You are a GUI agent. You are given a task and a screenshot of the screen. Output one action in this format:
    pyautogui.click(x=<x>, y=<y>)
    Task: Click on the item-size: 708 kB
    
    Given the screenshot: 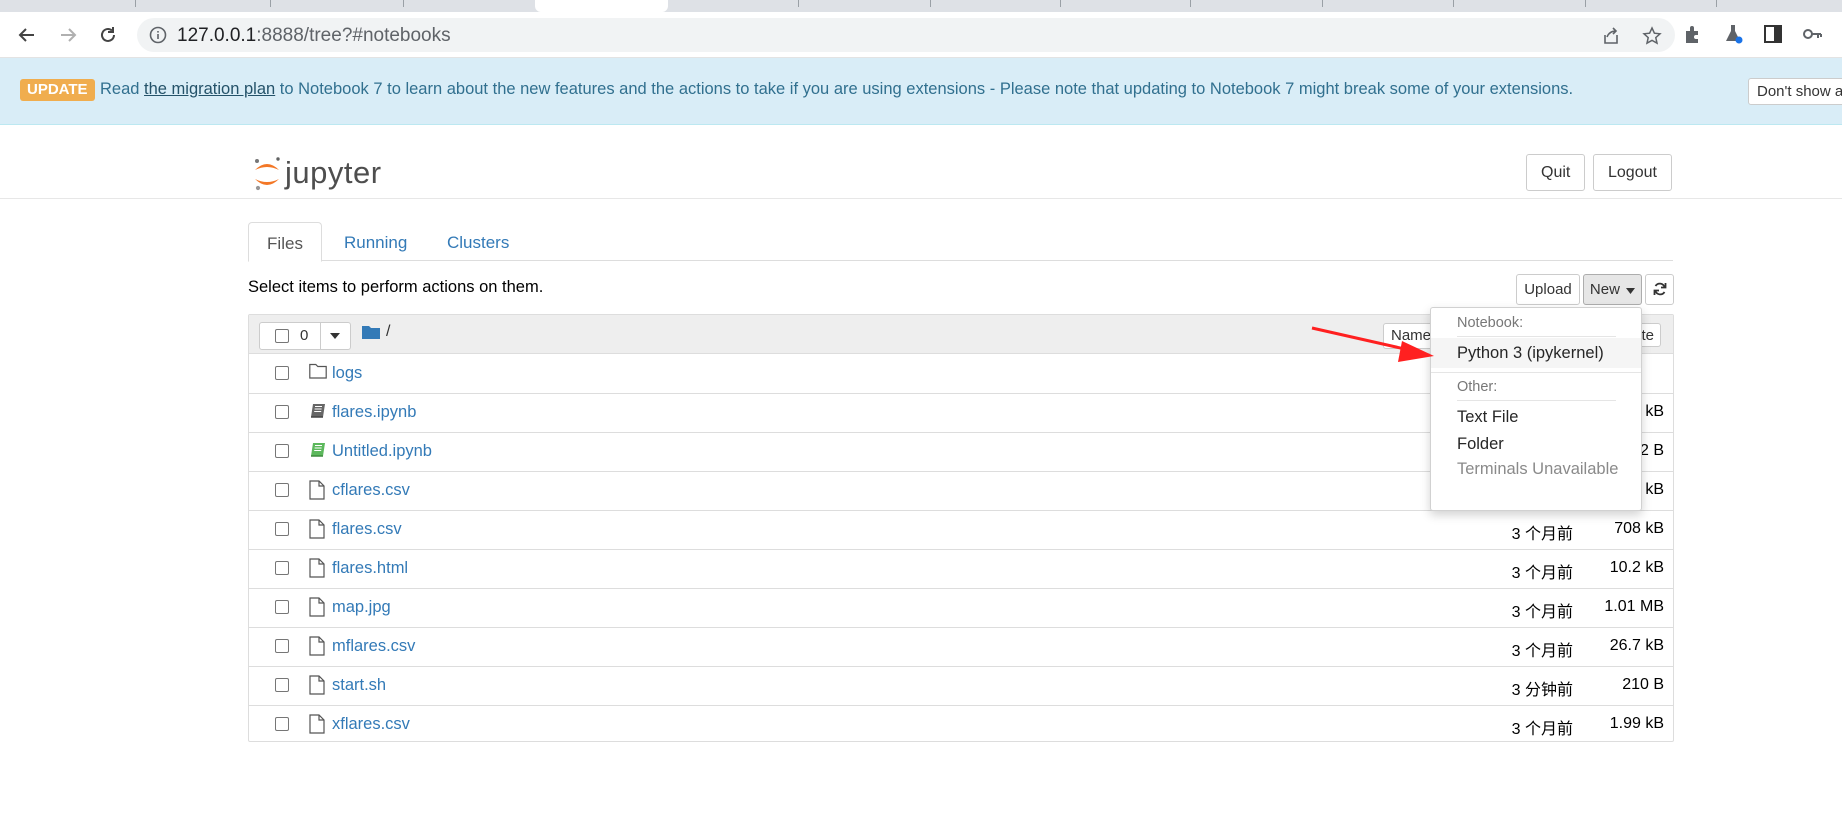 What is the action you would take?
    pyautogui.click(x=1639, y=528)
    